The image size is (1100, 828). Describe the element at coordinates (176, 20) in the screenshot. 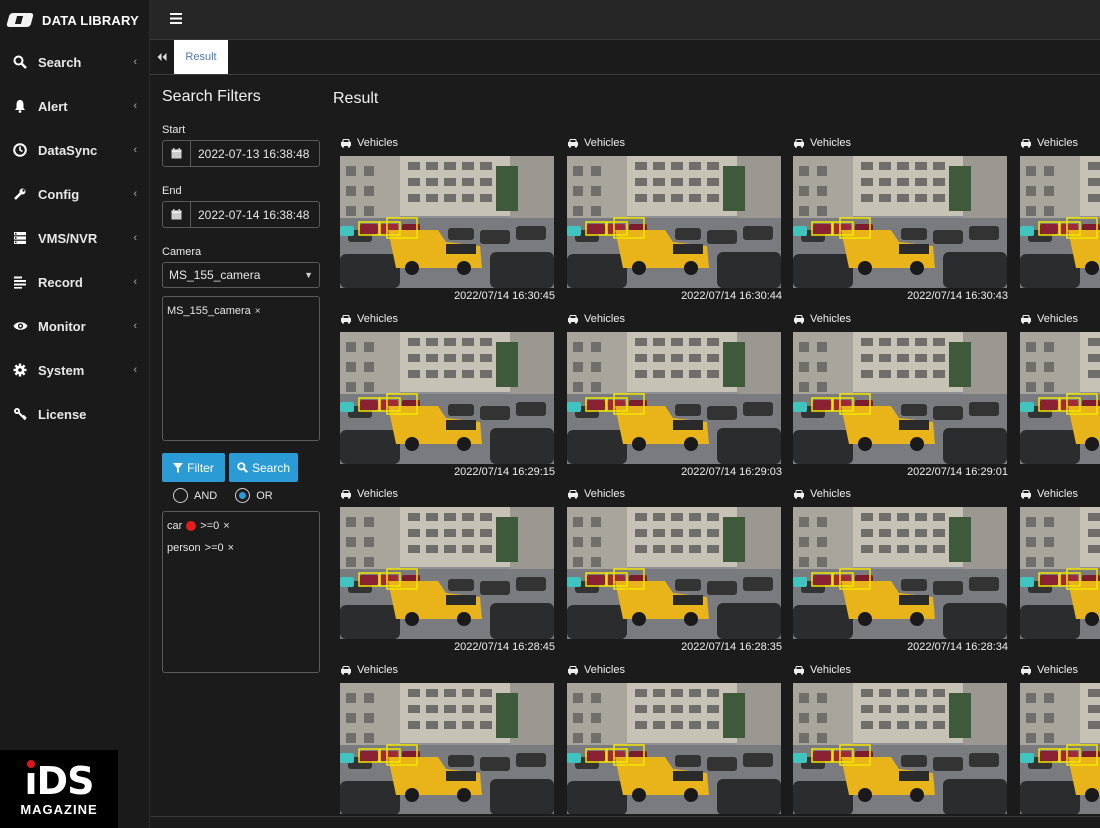

I see `hamburger-menu-icon` at that location.